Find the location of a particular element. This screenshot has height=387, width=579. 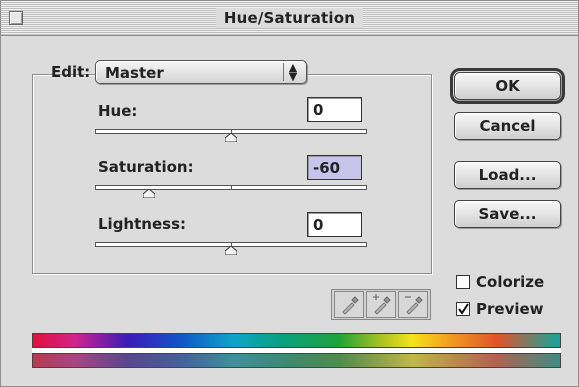

lightness-slider-thumb-icon is located at coordinates (231, 250).